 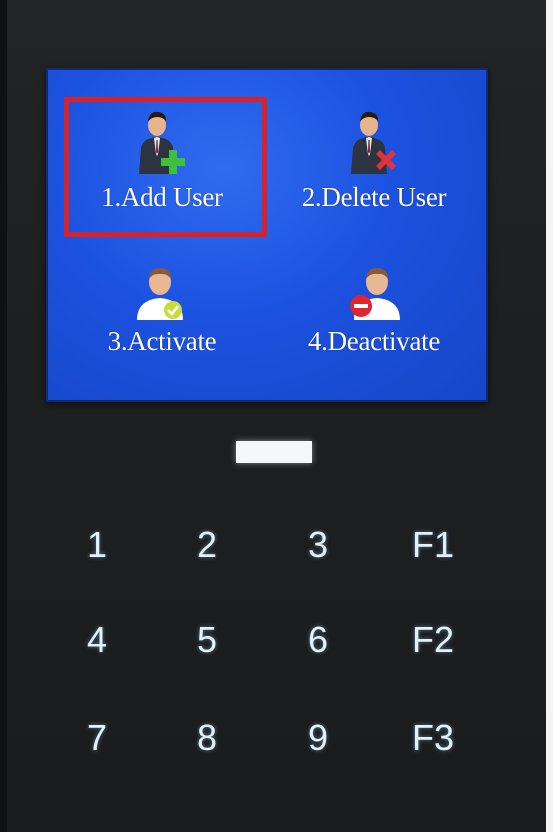 What do you see at coordinates (160, 294) in the screenshot?
I see `activate-user-icon` at bounding box center [160, 294].